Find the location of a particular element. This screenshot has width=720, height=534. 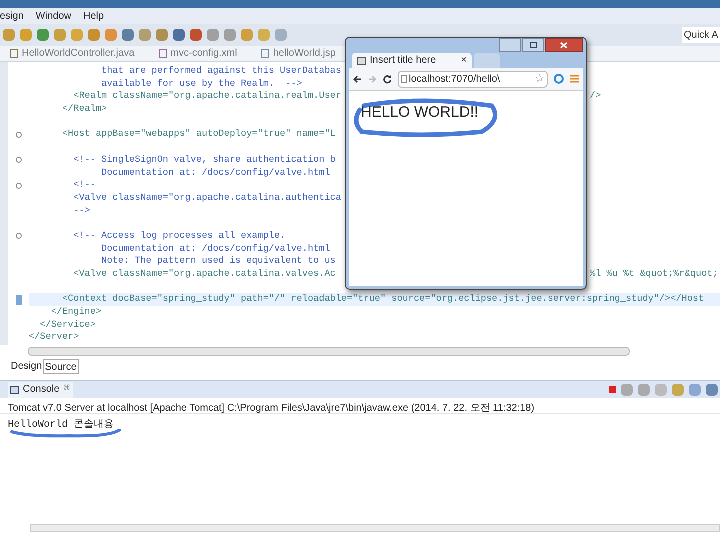

console-icon is located at coordinates (14, 390).